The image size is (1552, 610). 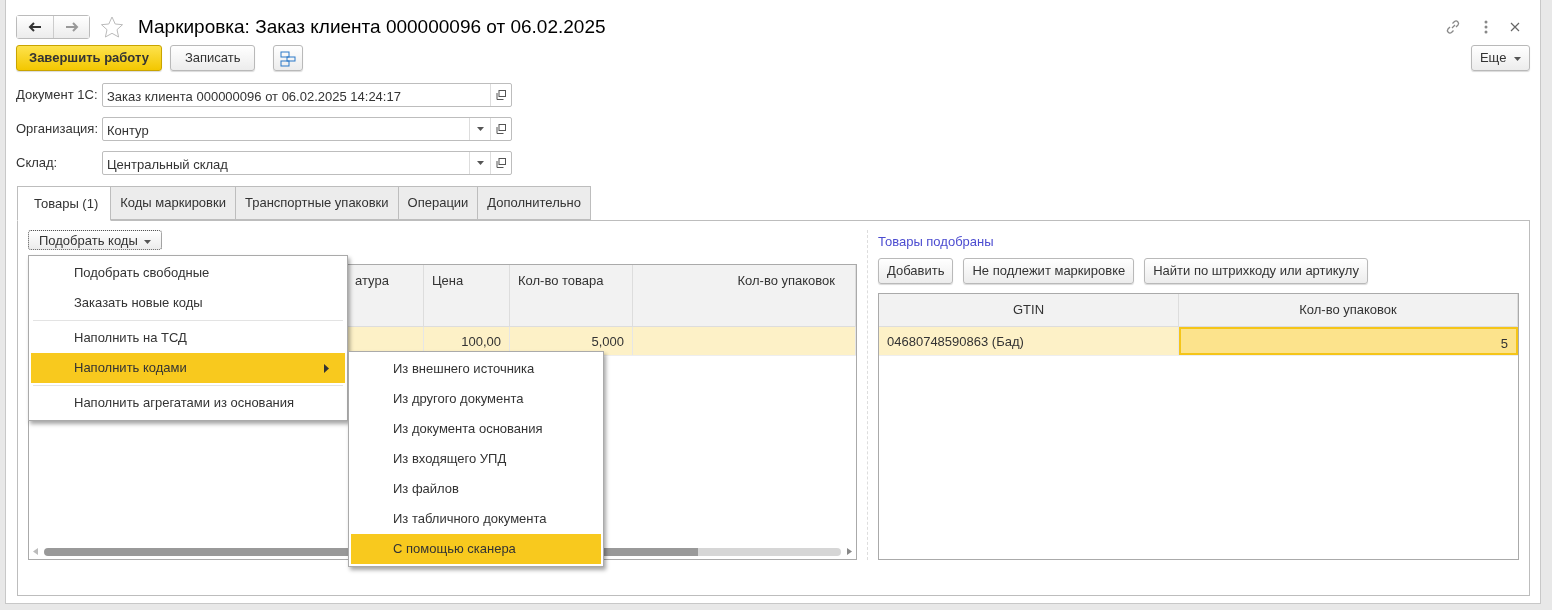 What do you see at coordinates (1515, 27) in the screenshot?
I see `close-icon` at bounding box center [1515, 27].